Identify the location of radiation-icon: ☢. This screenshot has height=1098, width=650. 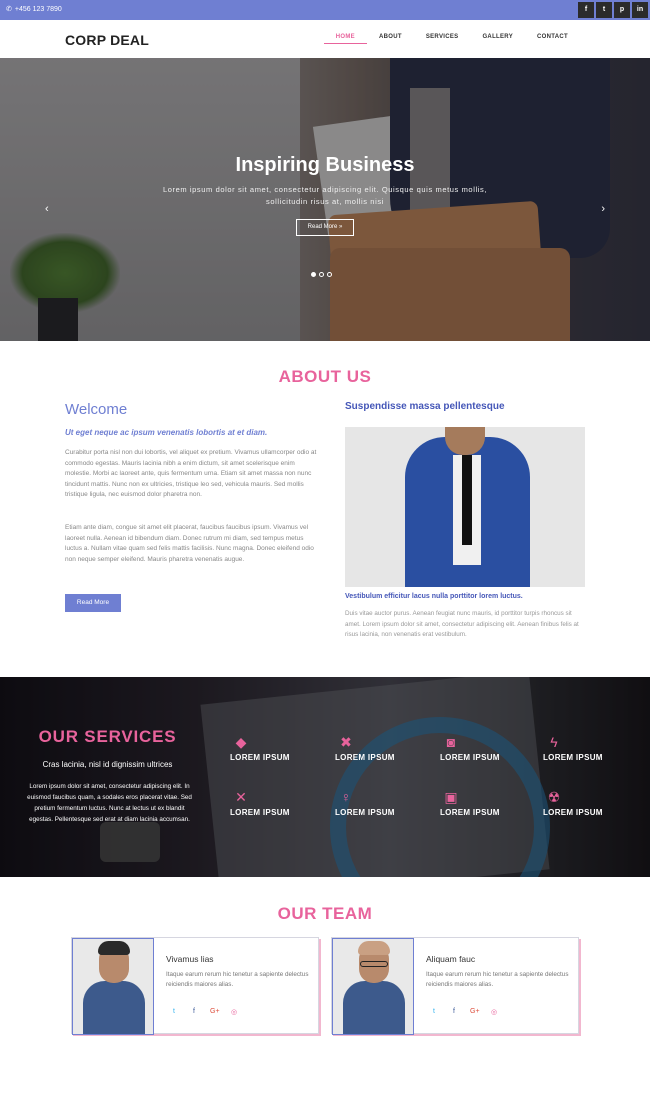
(554, 797).